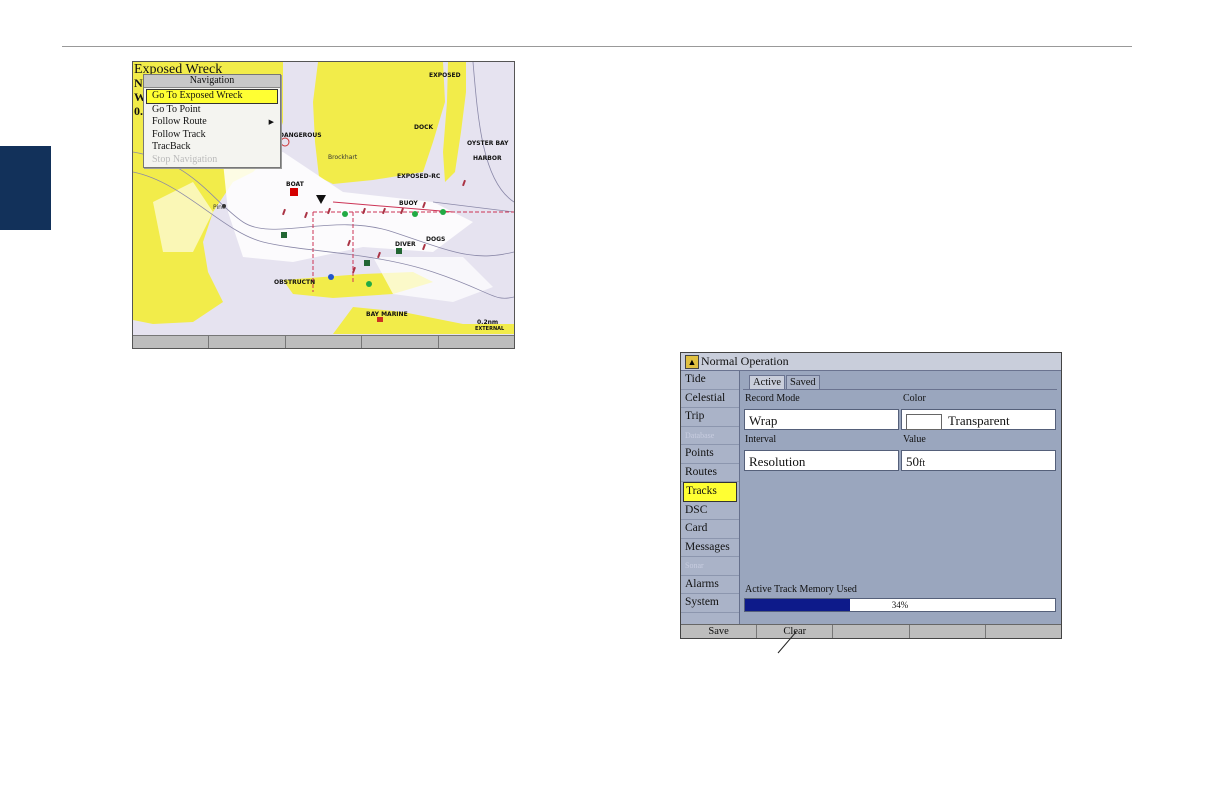 Image resolution: width=1224 pixels, height=796 pixels. What do you see at coordinates (387, 314) in the screenshot?
I see `label-bay-marine: BAY MARINE` at bounding box center [387, 314].